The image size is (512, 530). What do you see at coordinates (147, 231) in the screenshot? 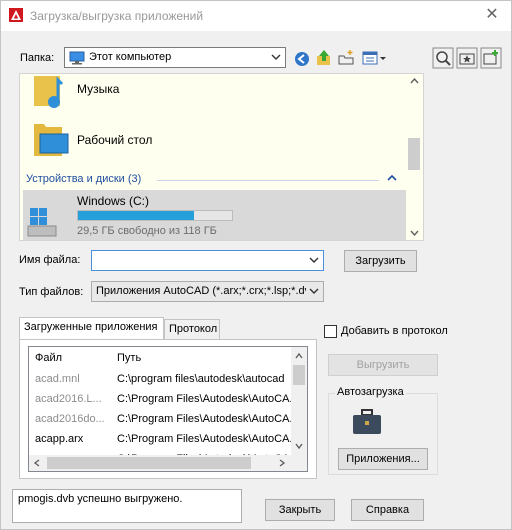
I see `drive-free-text: 29,5 ГБ свободно из 118 ГБ` at bounding box center [147, 231].